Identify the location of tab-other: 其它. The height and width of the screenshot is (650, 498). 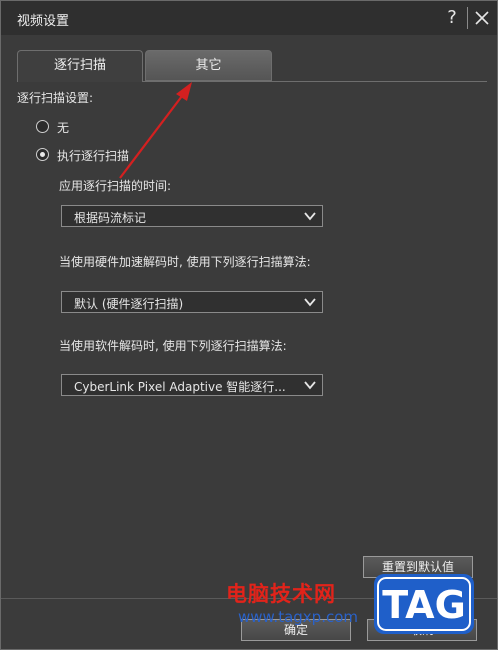
(208, 65).